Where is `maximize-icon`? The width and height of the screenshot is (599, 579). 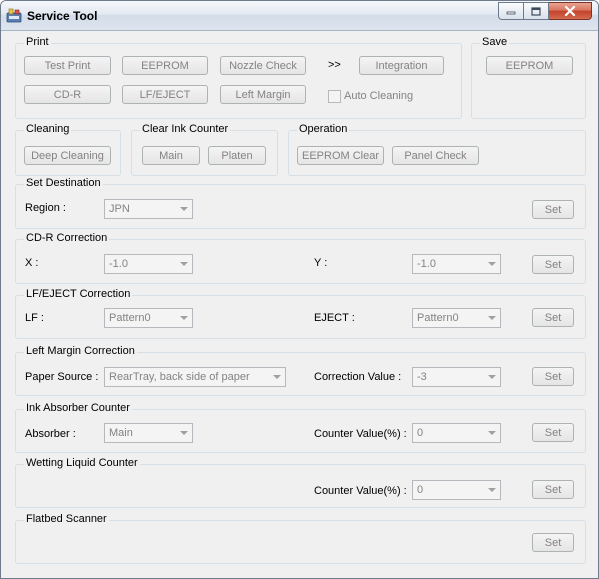 maximize-icon is located at coordinates (536, 11).